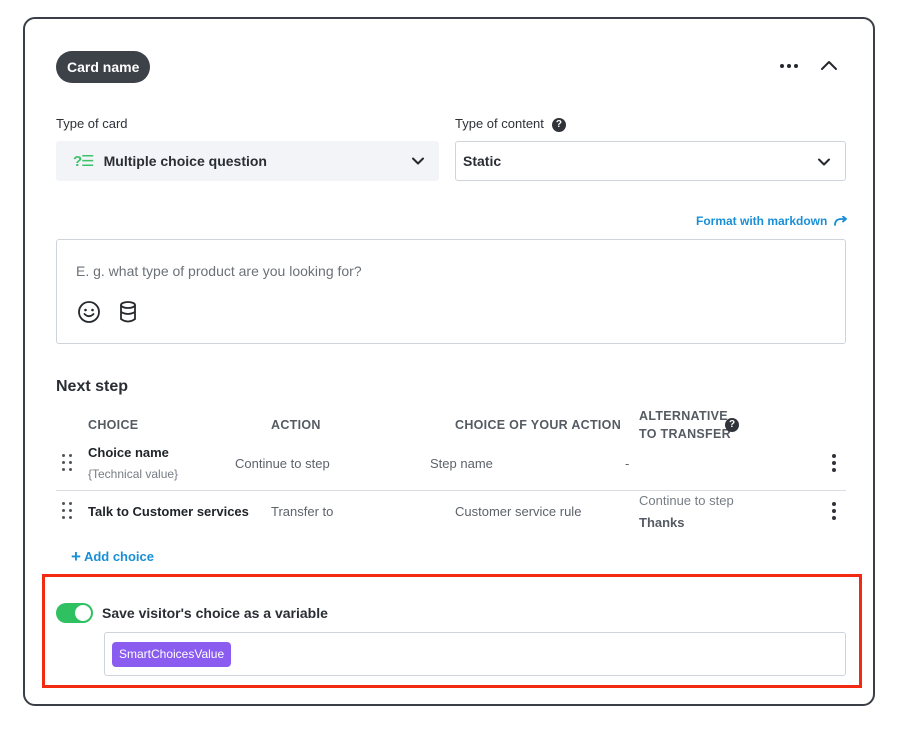 Image resolution: width=898 pixels, height=734 pixels. I want to click on column-header-action: ACTION, so click(296, 425).